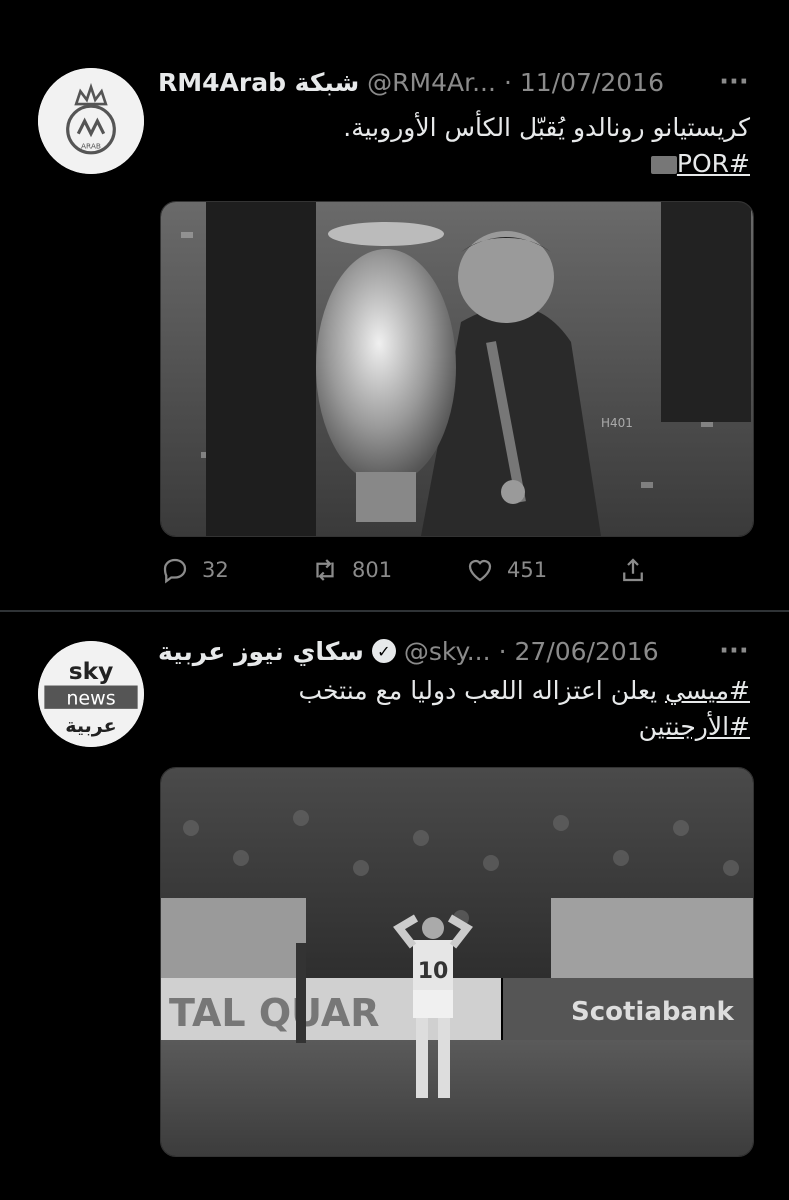 The width and height of the screenshot is (789, 1200). I want to click on ad-board-right-text: Scotiabank, so click(653, 1012).